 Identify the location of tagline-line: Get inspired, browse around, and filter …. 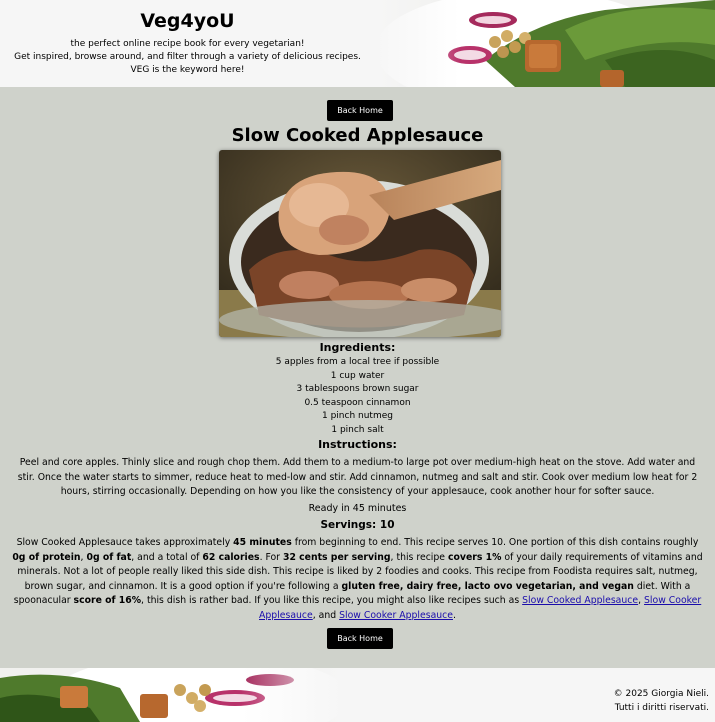
(187, 57).